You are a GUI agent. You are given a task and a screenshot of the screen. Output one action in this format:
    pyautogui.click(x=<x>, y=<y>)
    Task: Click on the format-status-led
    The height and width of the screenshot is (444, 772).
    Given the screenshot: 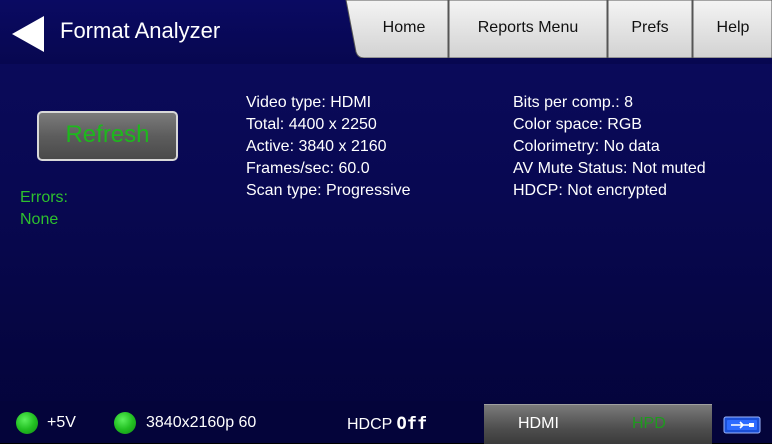 What is the action you would take?
    pyautogui.click(x=125, y=423)
    